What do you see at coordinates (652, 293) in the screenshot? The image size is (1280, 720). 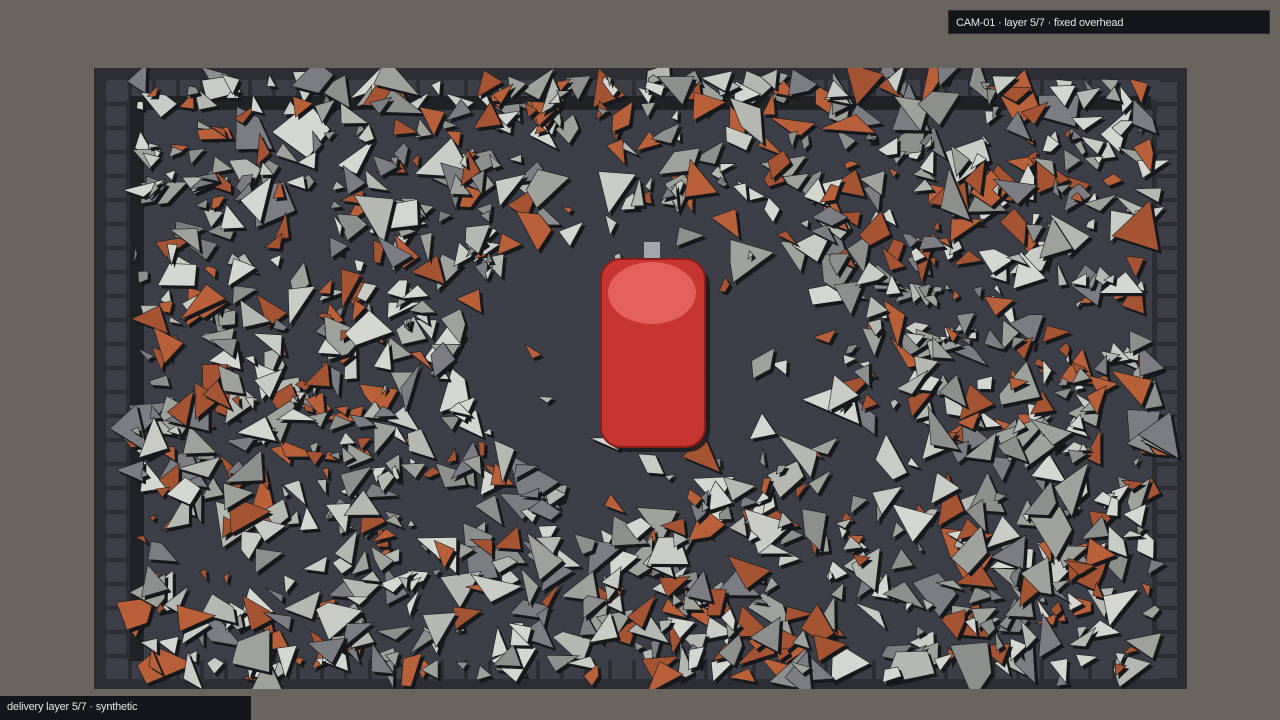 I see `canister-highlight` at bounding box center [652, 293].